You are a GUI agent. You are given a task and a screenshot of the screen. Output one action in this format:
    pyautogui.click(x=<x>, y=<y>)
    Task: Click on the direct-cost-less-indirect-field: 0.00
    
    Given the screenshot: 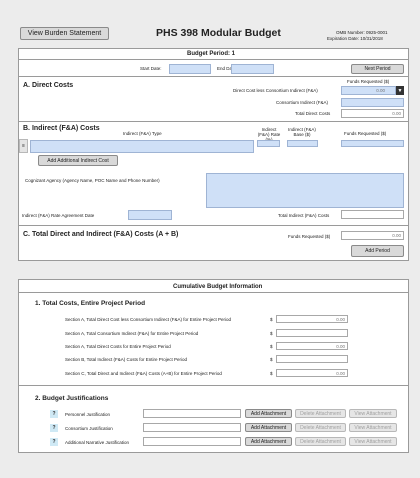 What is the action you would take?
    pyautogui.click(x=368, y=90)
    